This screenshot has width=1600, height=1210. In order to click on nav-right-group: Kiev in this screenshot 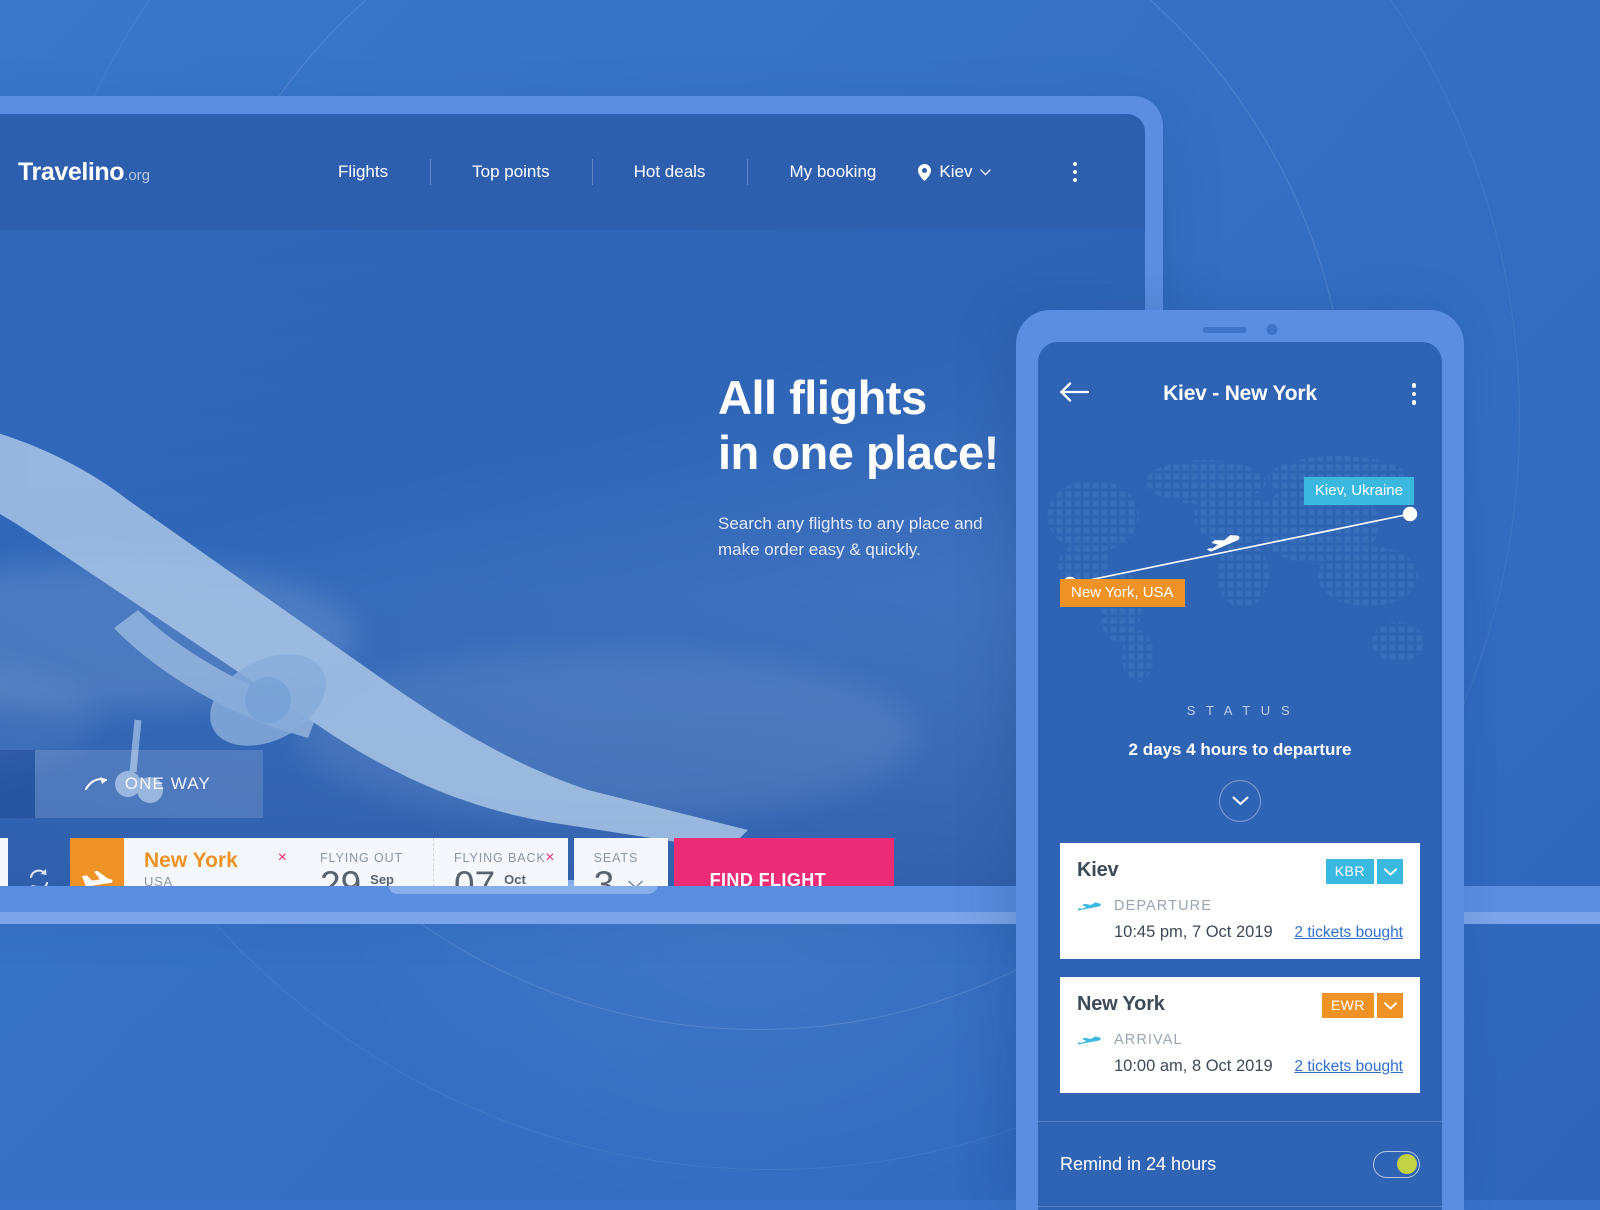, I will do `click(1021, 172)`.